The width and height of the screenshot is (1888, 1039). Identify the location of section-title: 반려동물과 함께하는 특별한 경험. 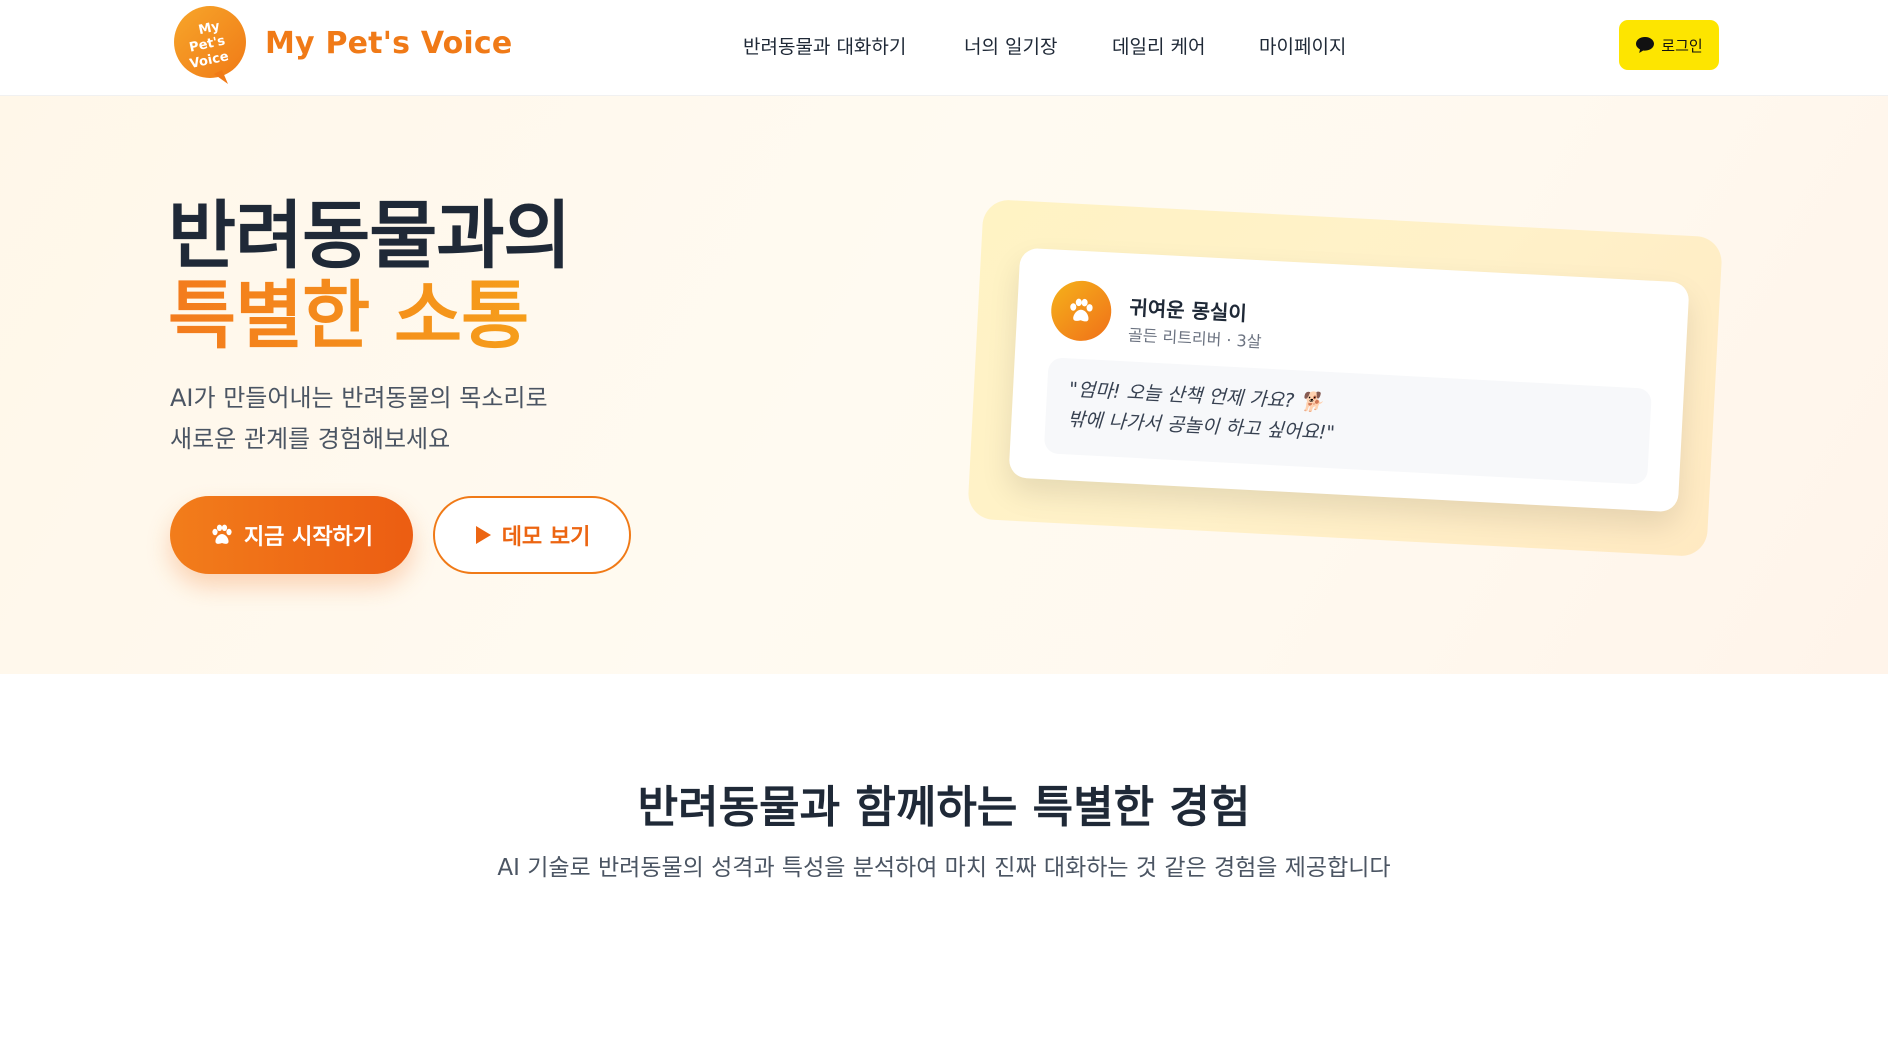
(944, 807).